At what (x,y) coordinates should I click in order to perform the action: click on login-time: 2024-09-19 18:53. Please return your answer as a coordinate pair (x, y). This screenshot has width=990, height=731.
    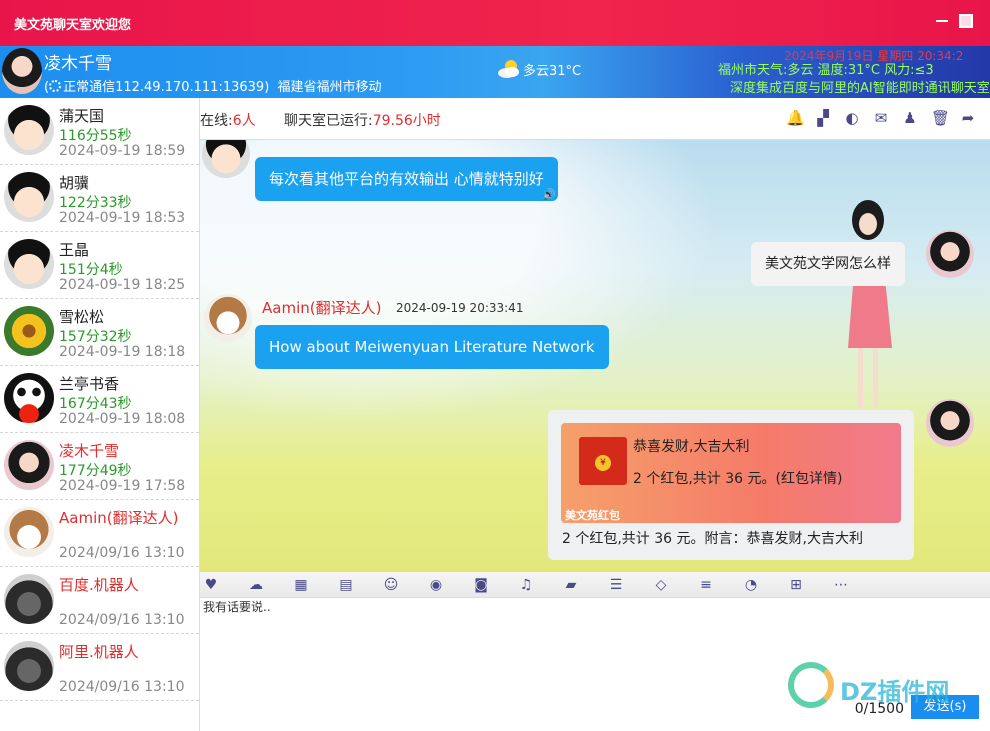
    Looking at the image, I should click on (122, 218).